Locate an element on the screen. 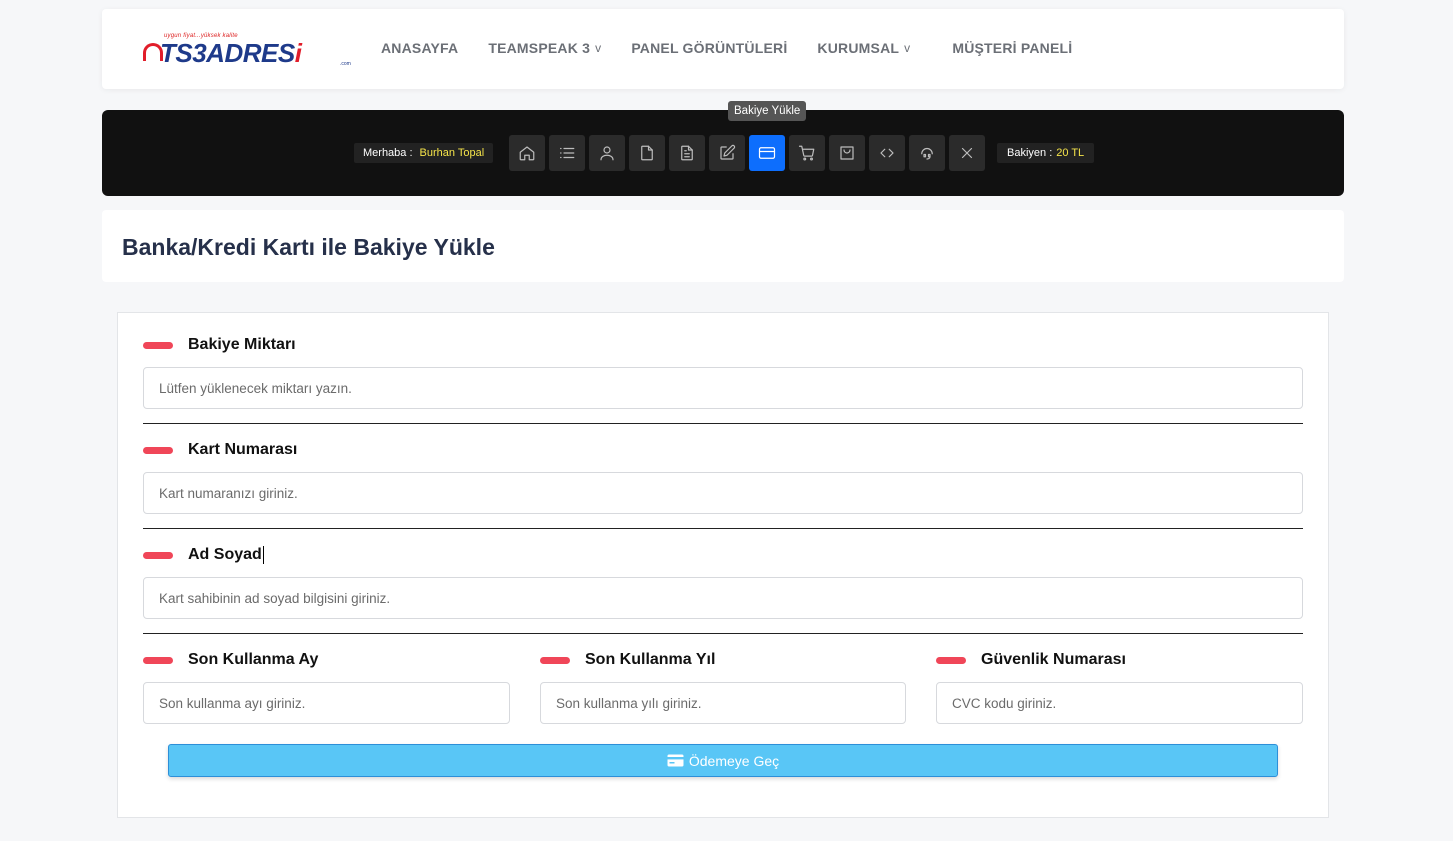 The height and width of the screenshot is (841, 1453). text-caret is located at coordinates (263, 555).